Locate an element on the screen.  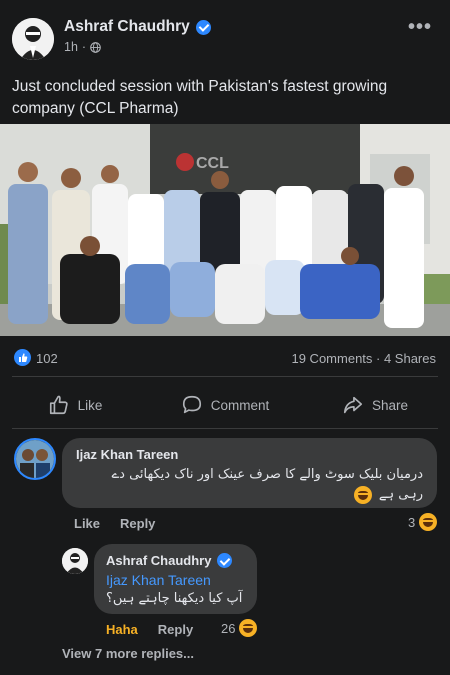
share-arrow-icon is located at coordinates (353, 405).